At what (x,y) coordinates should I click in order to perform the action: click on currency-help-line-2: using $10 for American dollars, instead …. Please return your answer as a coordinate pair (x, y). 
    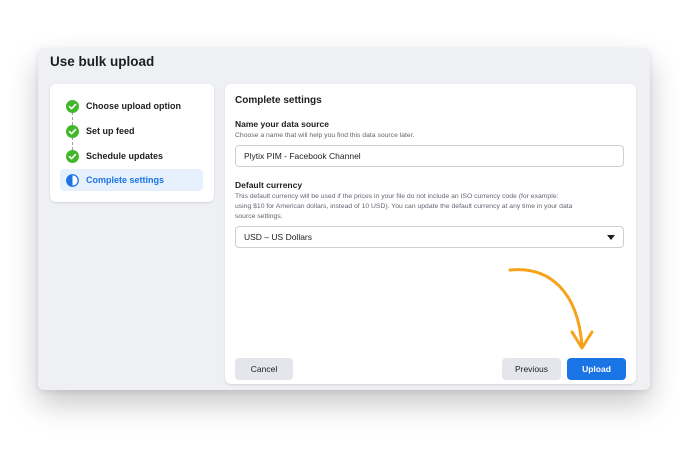
    Looking at the image, I should click on (404, 206).